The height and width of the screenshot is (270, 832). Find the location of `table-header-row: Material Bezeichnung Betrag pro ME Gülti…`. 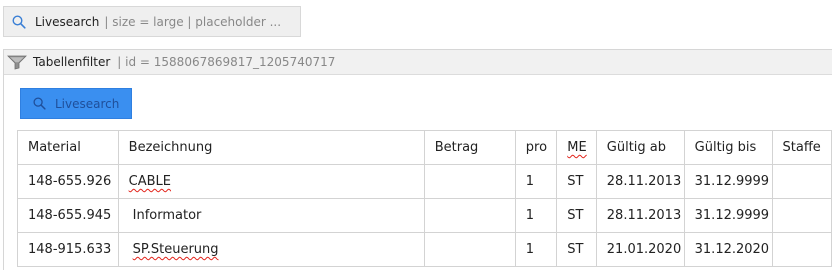

table-header-row: Material Bezeichnung Betrag pro ME Gülti… is located at coordinates (424, 147).